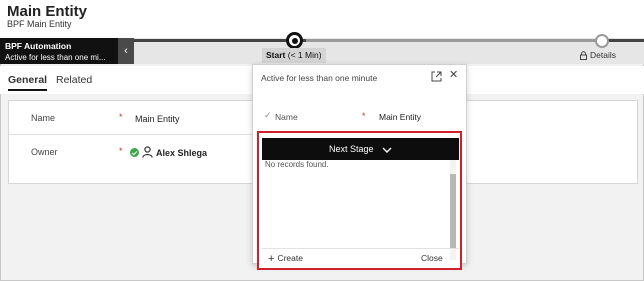 Image resolution: width=644 pixels, height=281 pixels. Describe the element at coordinates (322, 19) in the screenshot. I see `record-header: Main Entity BPF Main Entity` at that location.